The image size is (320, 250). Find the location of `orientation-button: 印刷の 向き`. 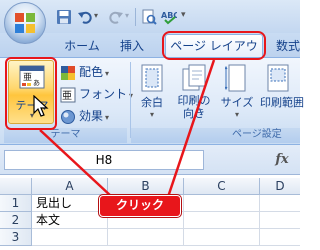

orientation-button: 印刷の 向き is located at coordinates (194, 92).